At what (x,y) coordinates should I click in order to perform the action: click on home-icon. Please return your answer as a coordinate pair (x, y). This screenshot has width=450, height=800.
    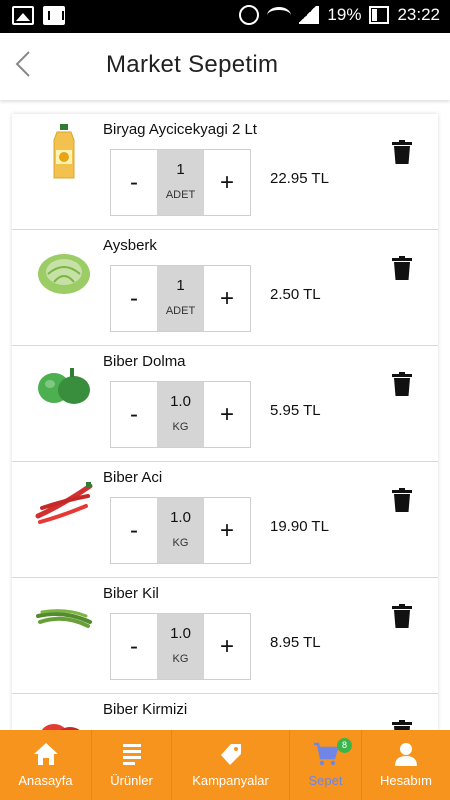
    Looking at the image, I should click on (45, 754).